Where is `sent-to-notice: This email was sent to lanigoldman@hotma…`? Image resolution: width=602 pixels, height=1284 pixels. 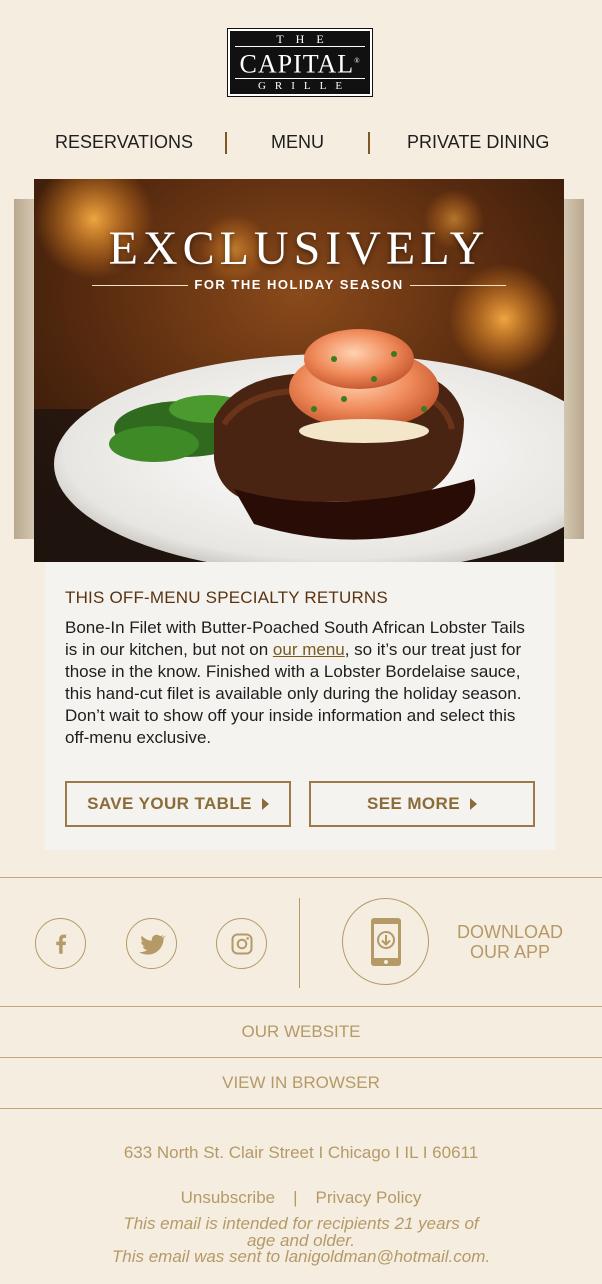
sent-to-notice: This email was sent to lanigoldman@hotma… is located at coordinates (301, 1256).